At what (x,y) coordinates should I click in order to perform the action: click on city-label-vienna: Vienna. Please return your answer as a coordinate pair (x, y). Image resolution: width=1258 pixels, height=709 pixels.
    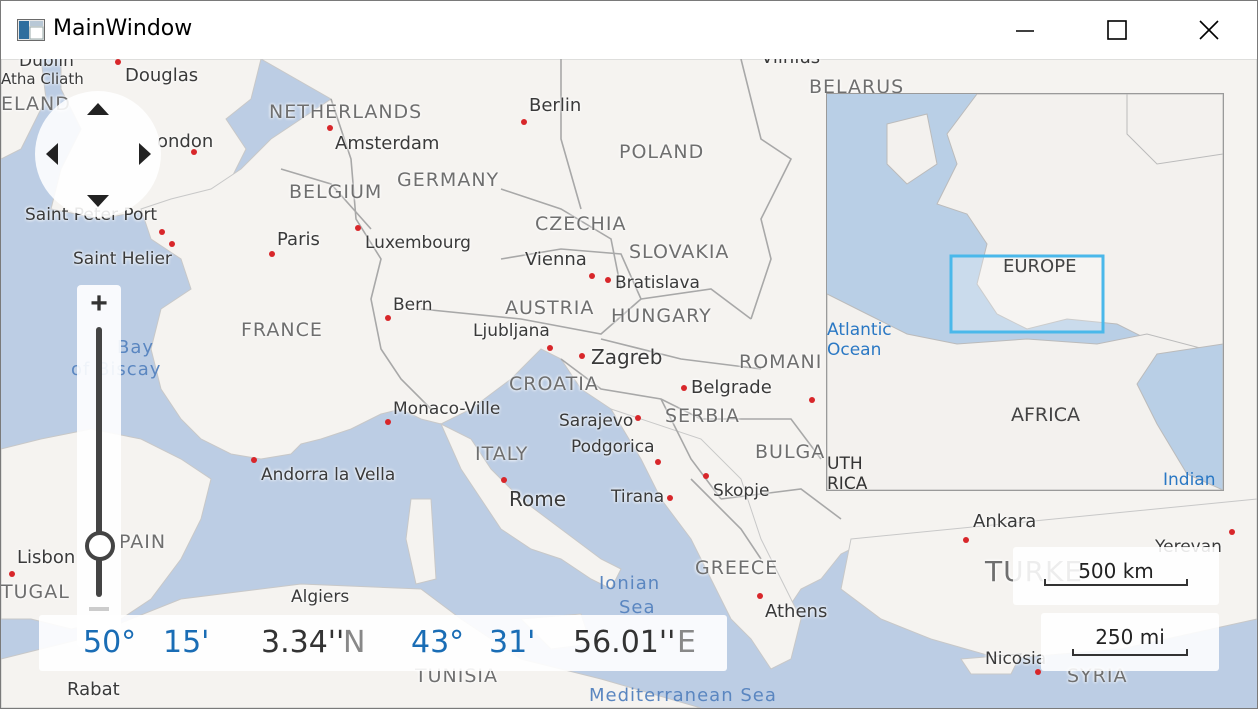
    Looking at the image, I should click on (556, 259).